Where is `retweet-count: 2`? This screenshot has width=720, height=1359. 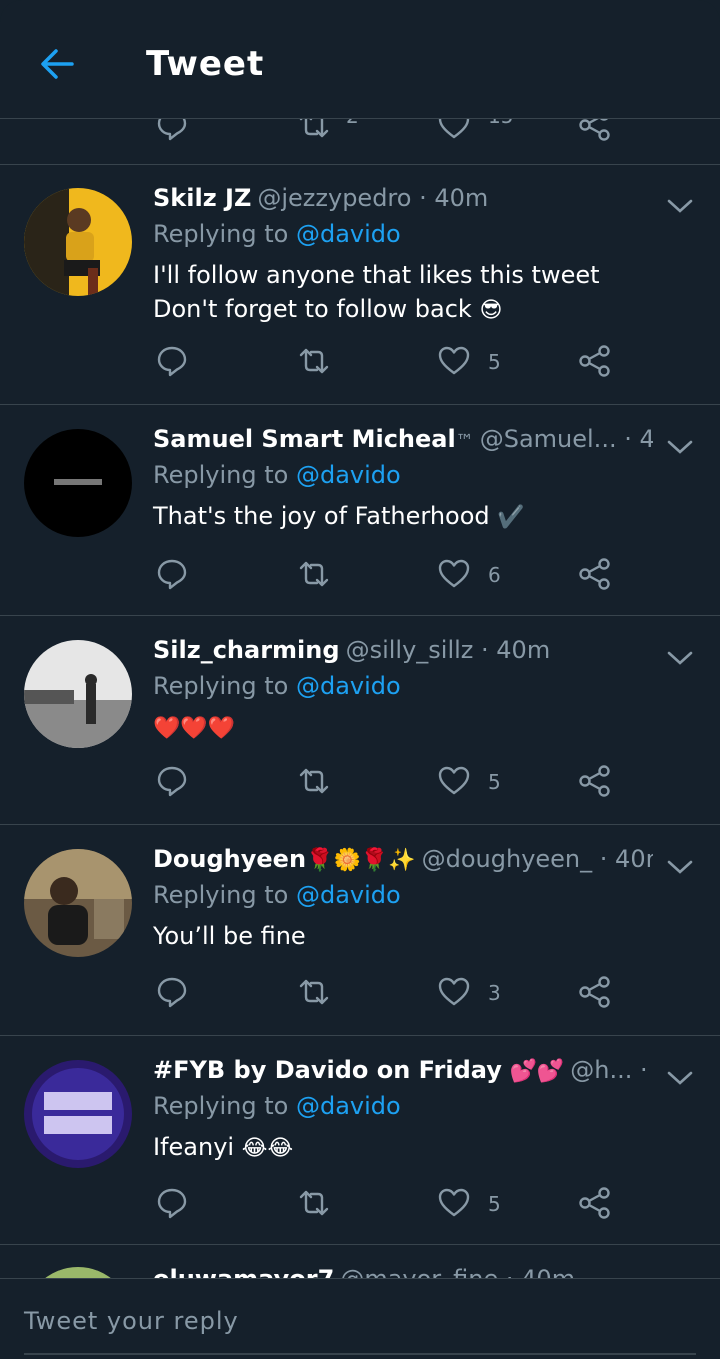 retweet-count: 2 is located at coordinates (352, 123).